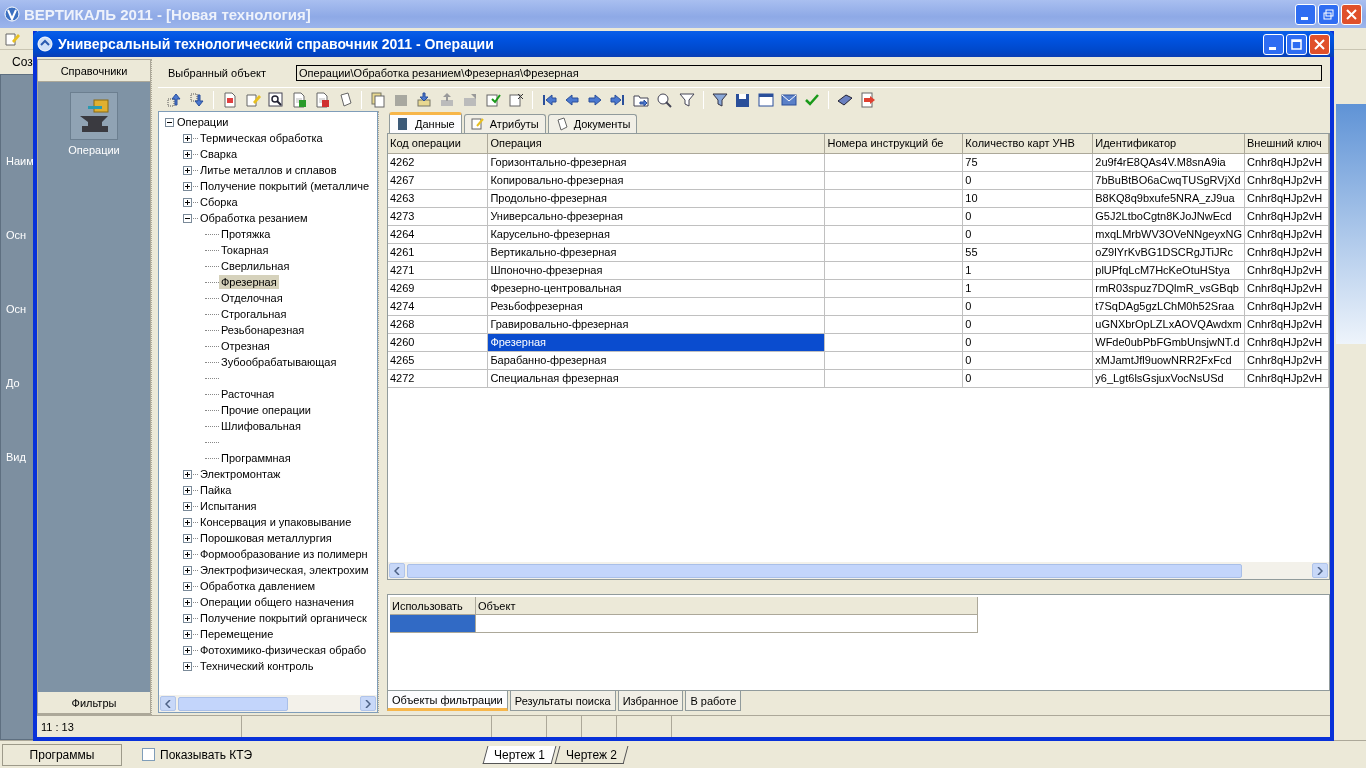 Image resolution: width=1366 pixels, height=768 pixels. What do you see at coordinates (1328, 14) in the screenshot?
I see `restore-button` at bounding box center [1328, 14].